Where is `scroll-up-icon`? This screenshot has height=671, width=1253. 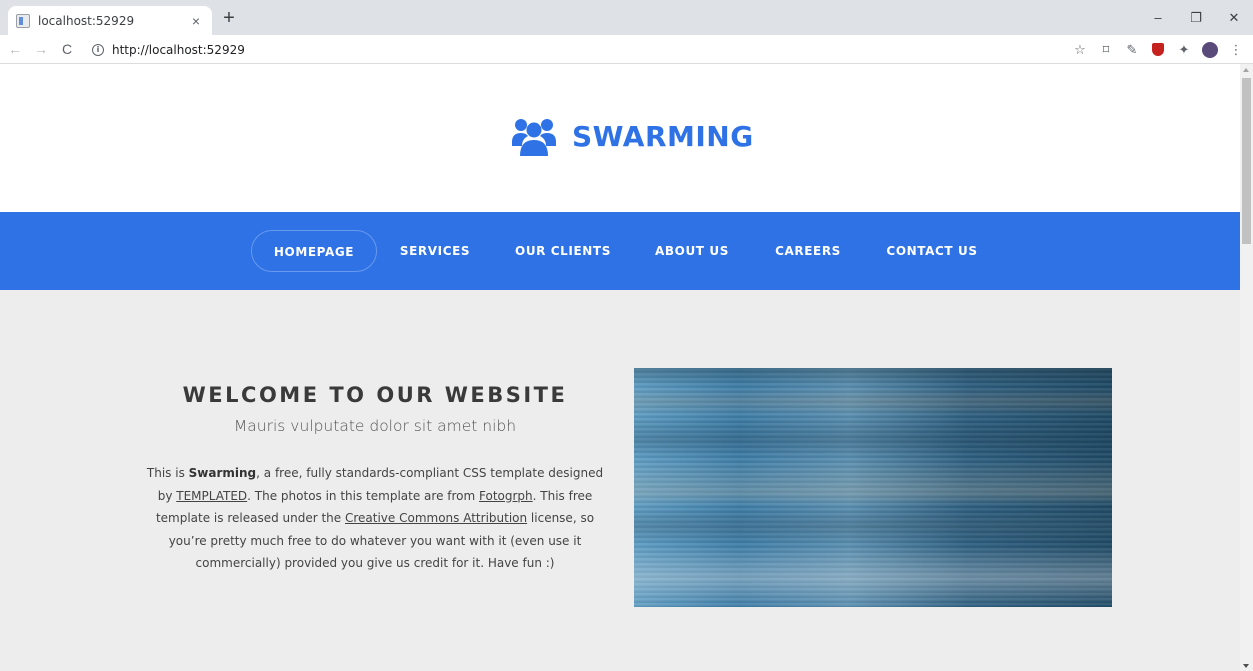
scroll-up-icon is located at coordinates (1246, 70).